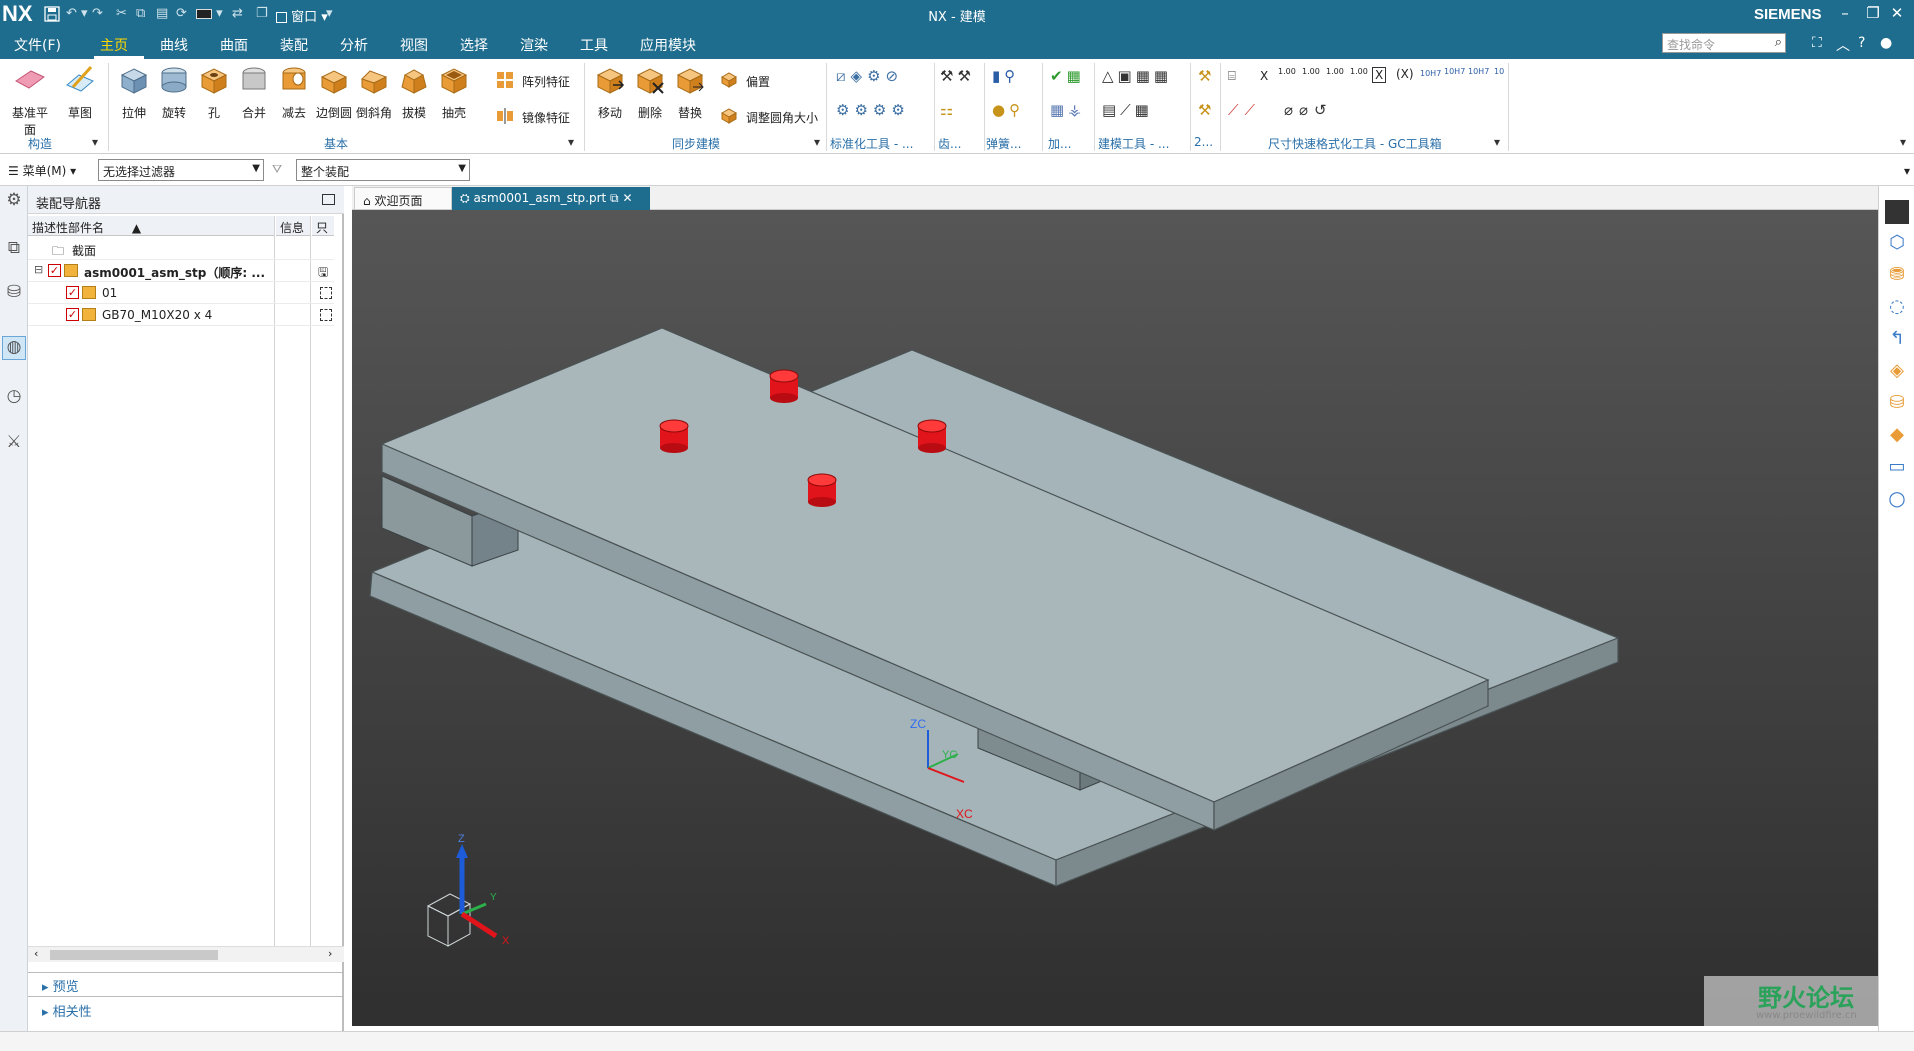  I want to click on ribbon-options-dropdown: ▾, so click(1903, 142).